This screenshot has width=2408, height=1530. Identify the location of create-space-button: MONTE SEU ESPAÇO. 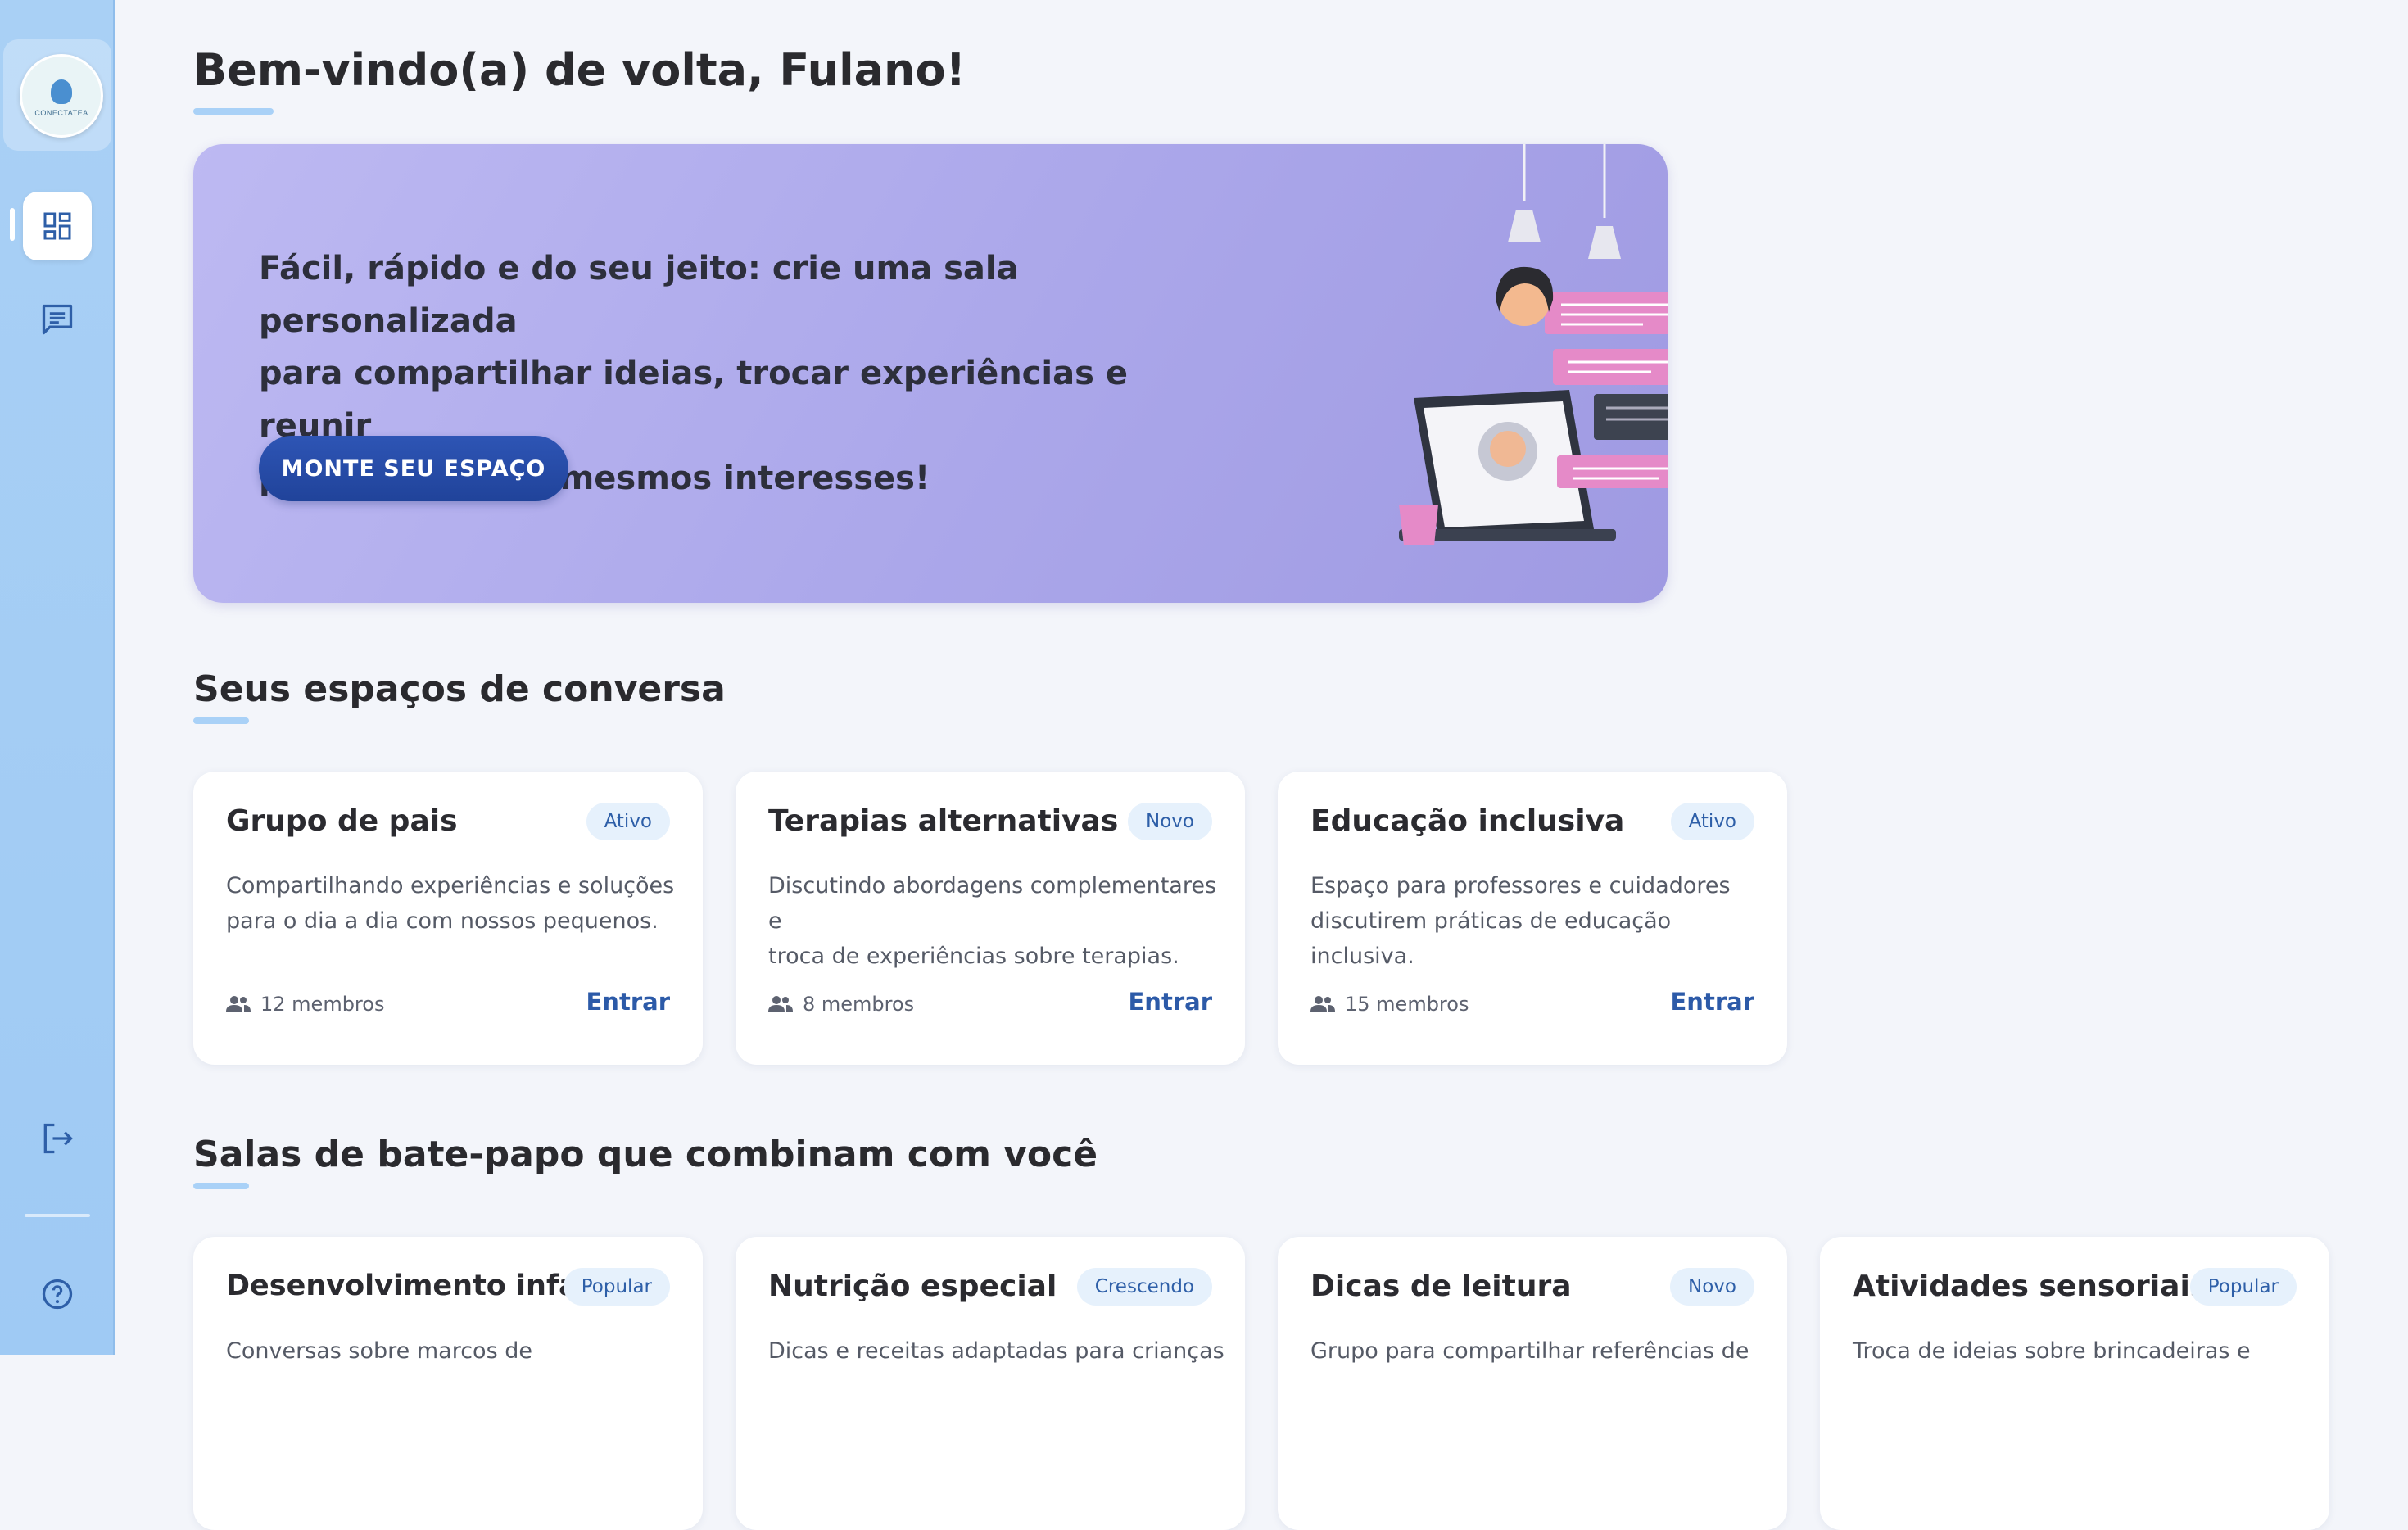
(413, 468).